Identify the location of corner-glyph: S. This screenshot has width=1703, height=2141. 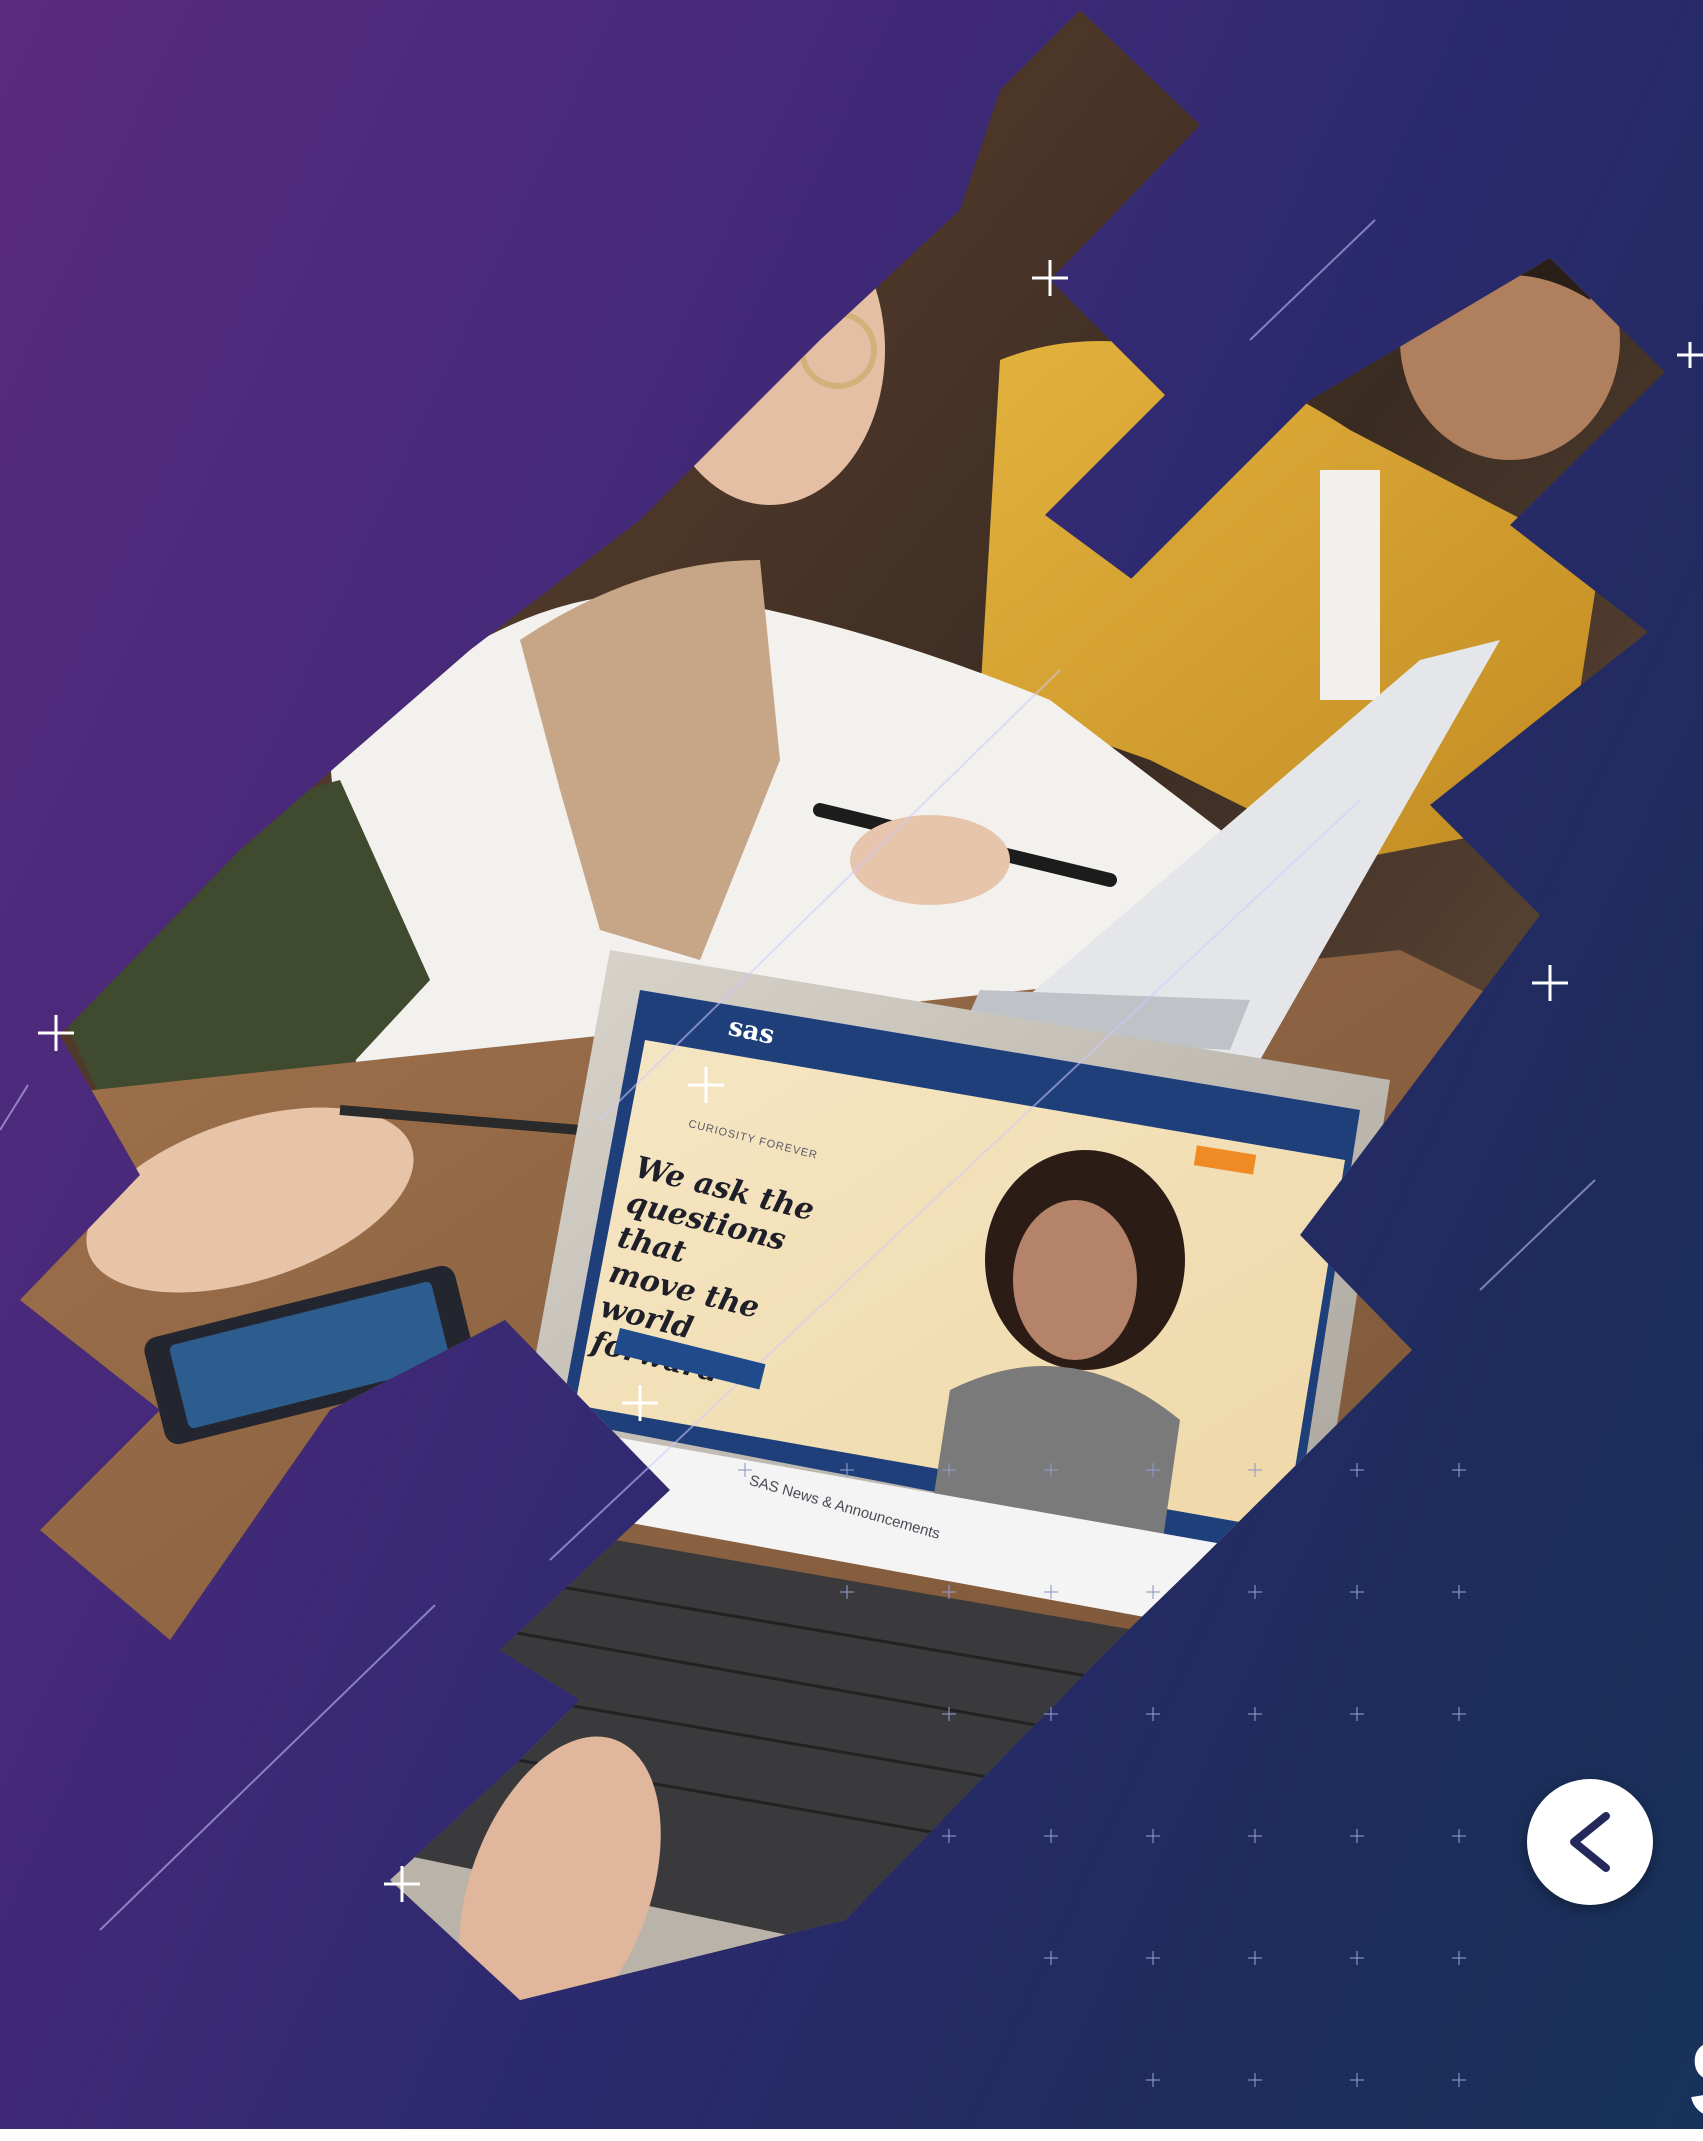
(1695, 2080).